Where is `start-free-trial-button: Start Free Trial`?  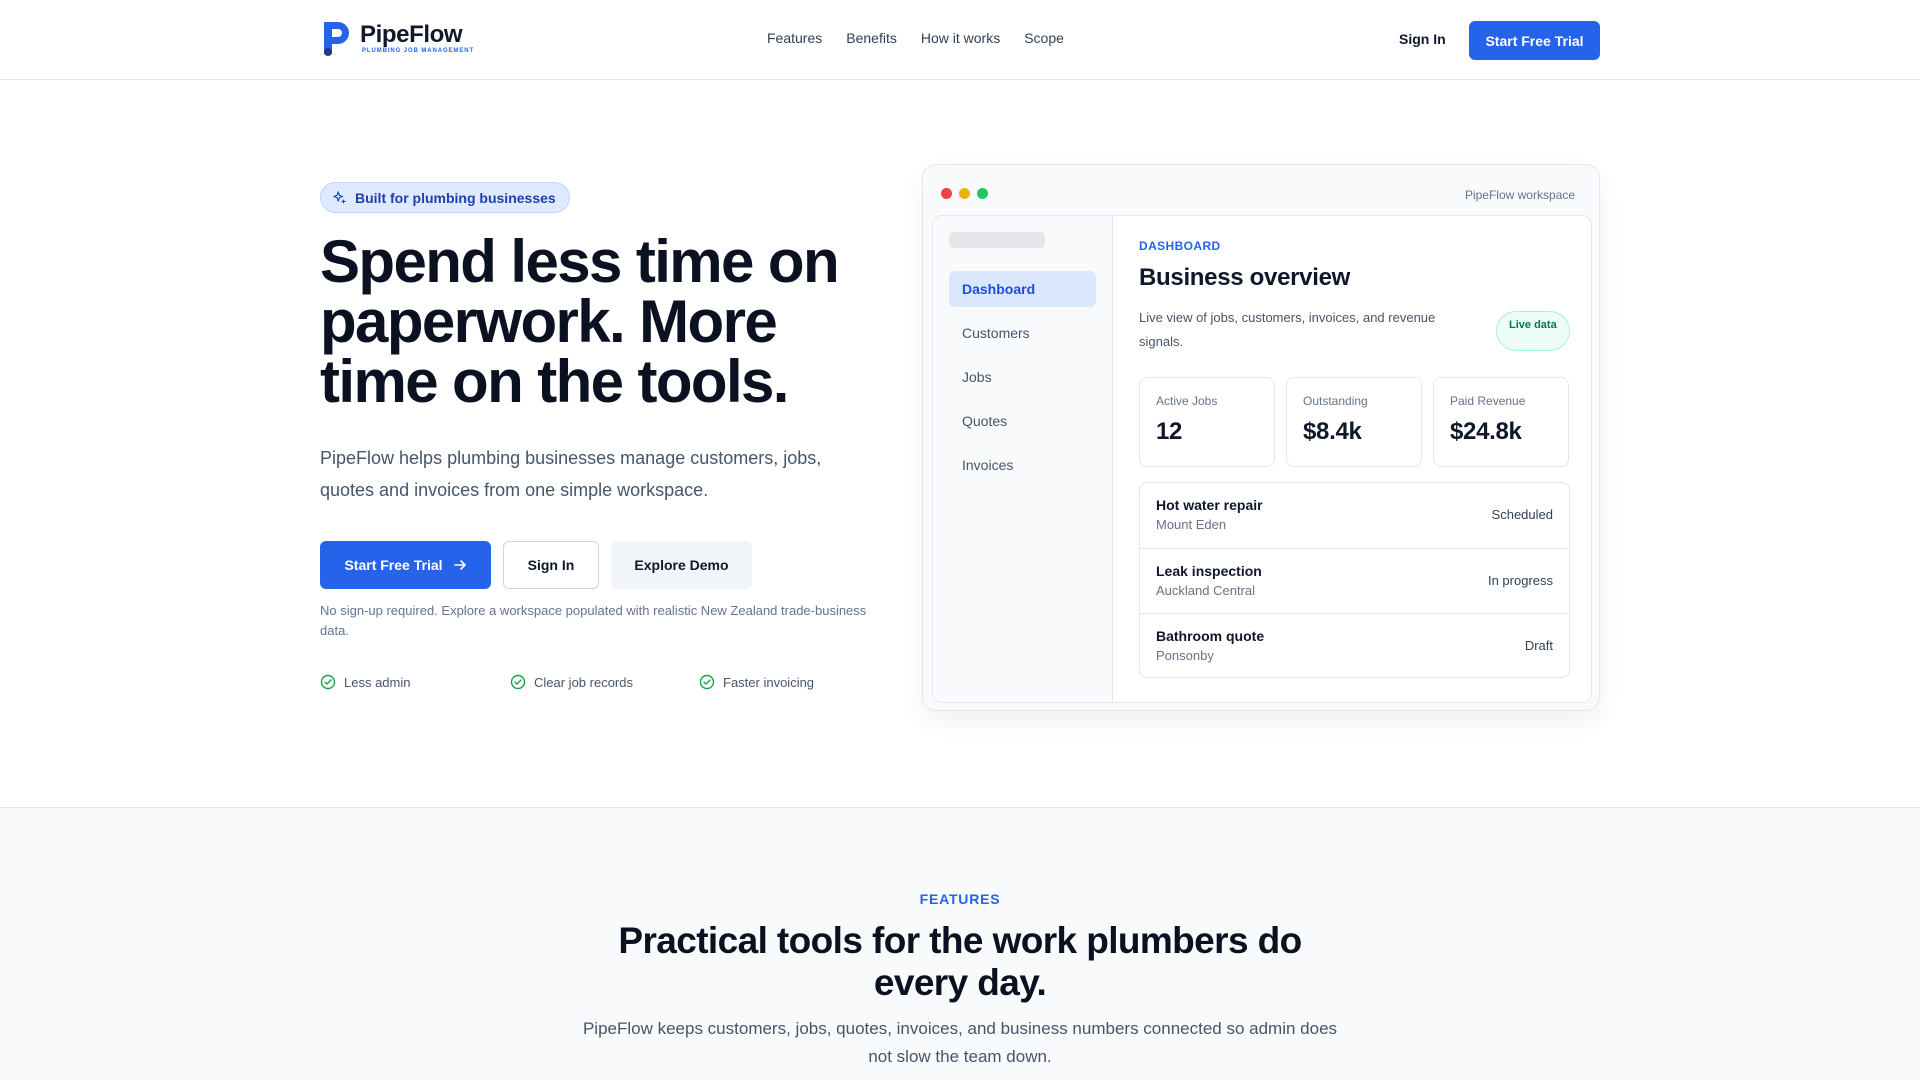 start-free-trial-button: Start Free Trial is located at coordinates (405, 565).